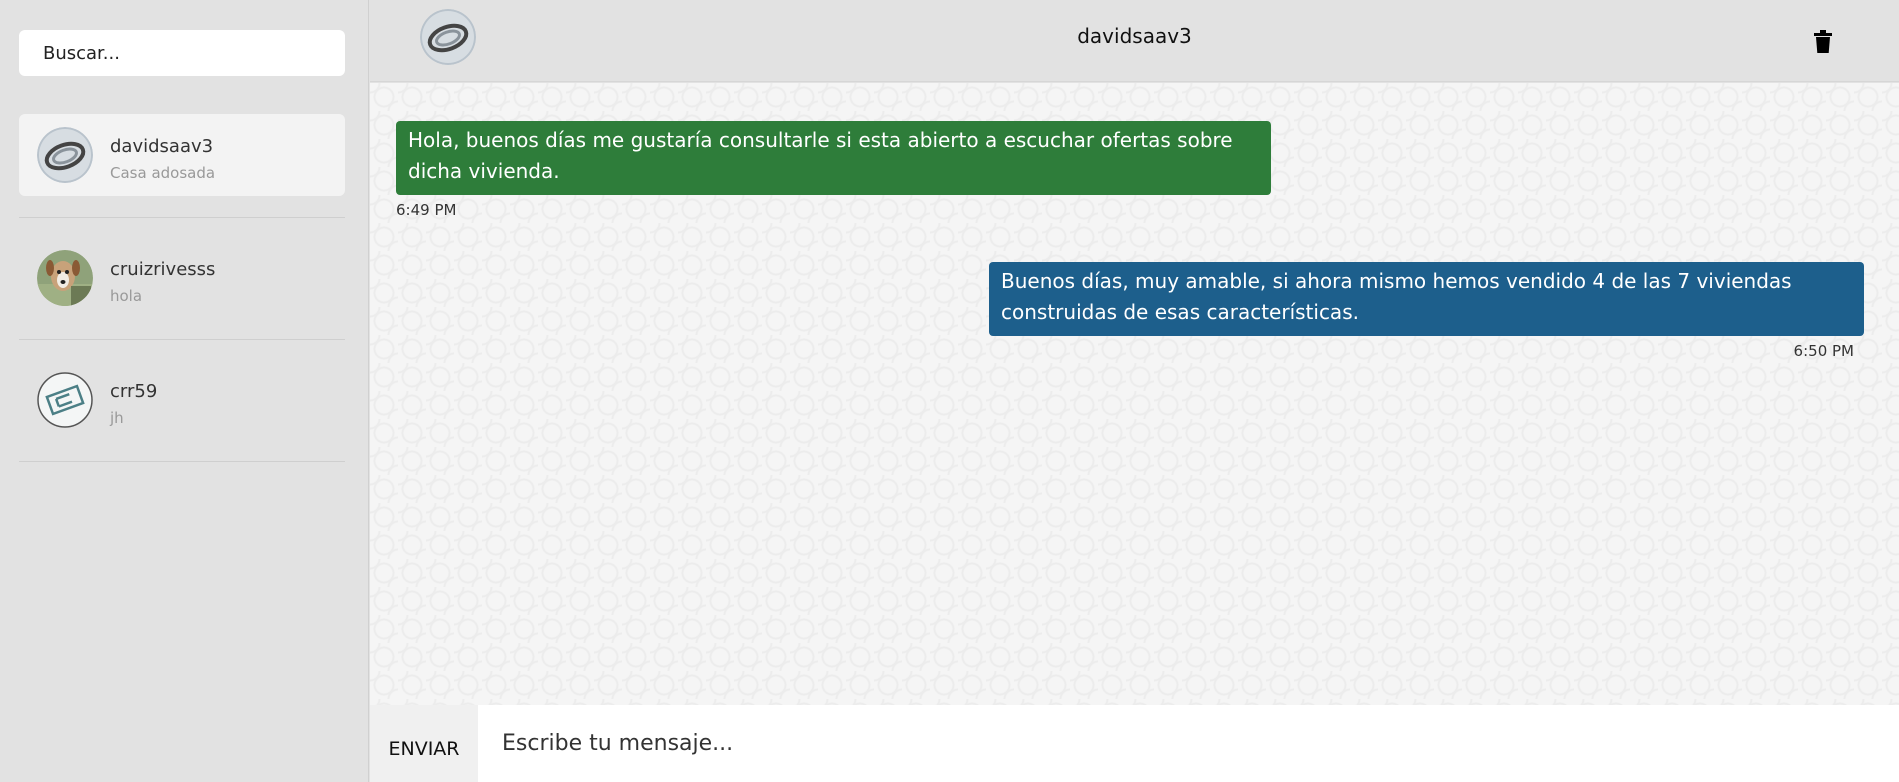  What do you see at coordinates (182, 400) in the screenshot?
I see `contact-item-crr59: crr59 jh` at bounding box center [182, 400].